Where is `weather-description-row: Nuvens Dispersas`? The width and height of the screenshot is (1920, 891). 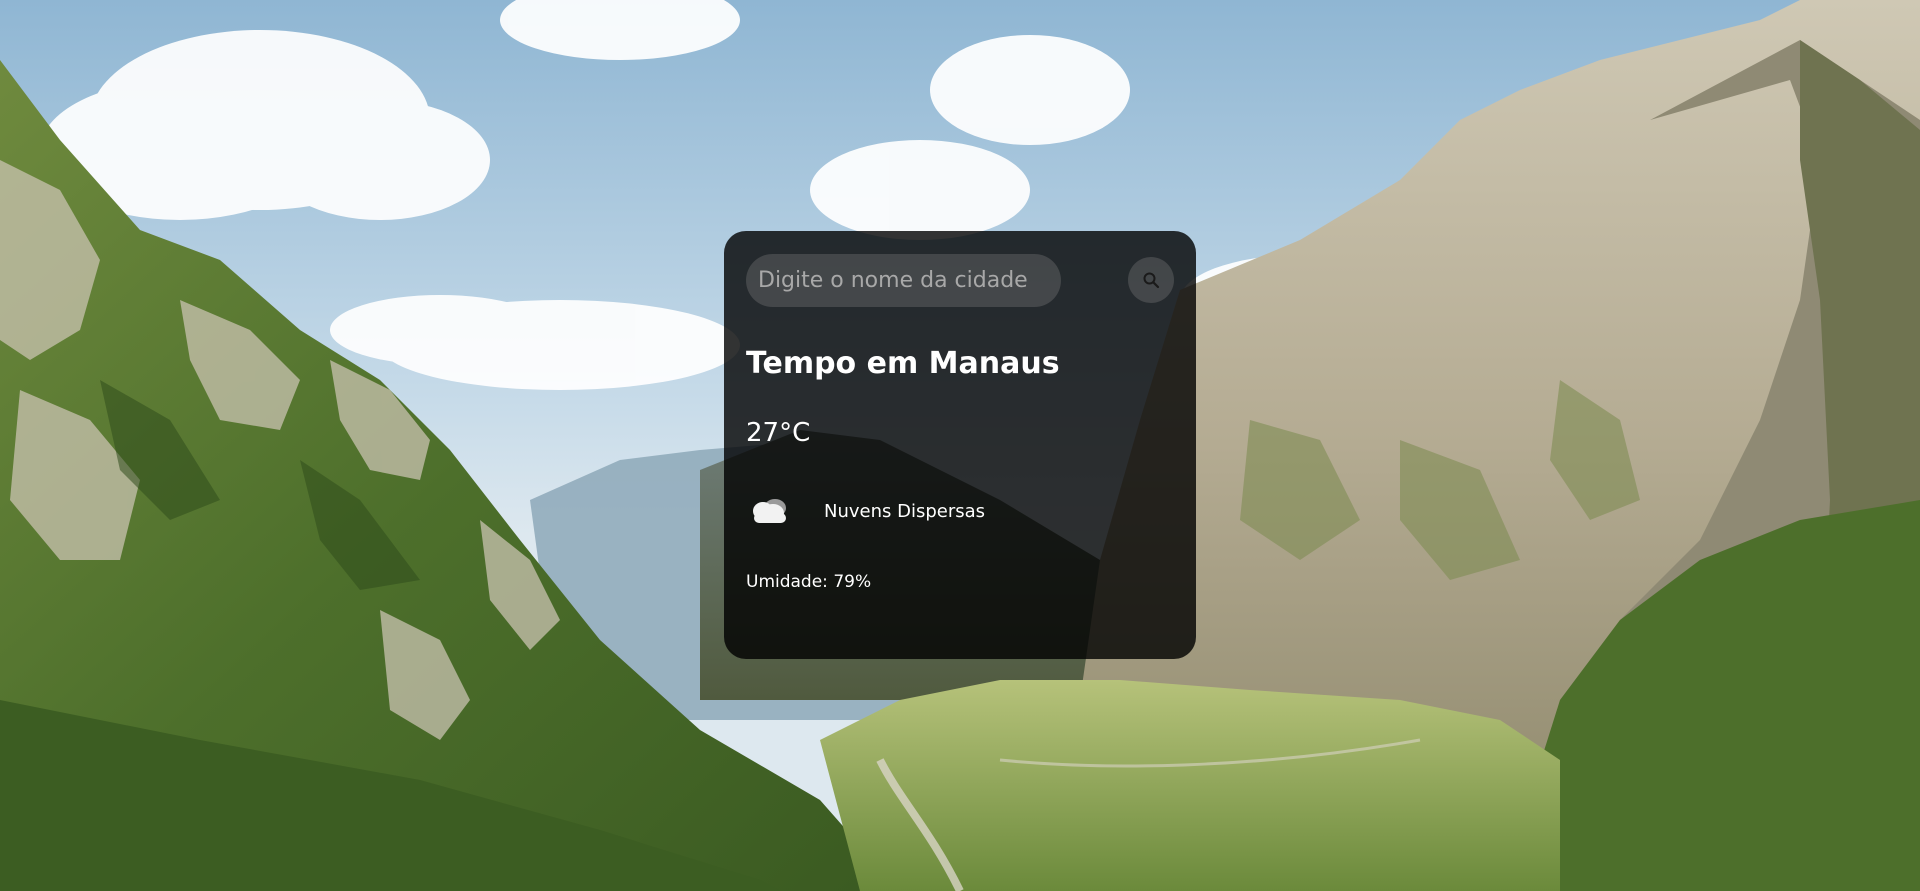 weather-description-row: Nuvens Dispersas is located at coordinates (960, 511).